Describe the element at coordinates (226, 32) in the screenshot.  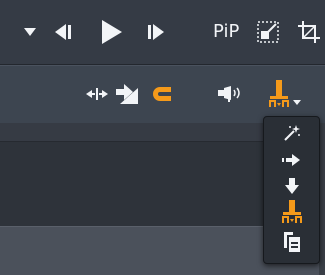
I see `pip-label: PiP` at that location.